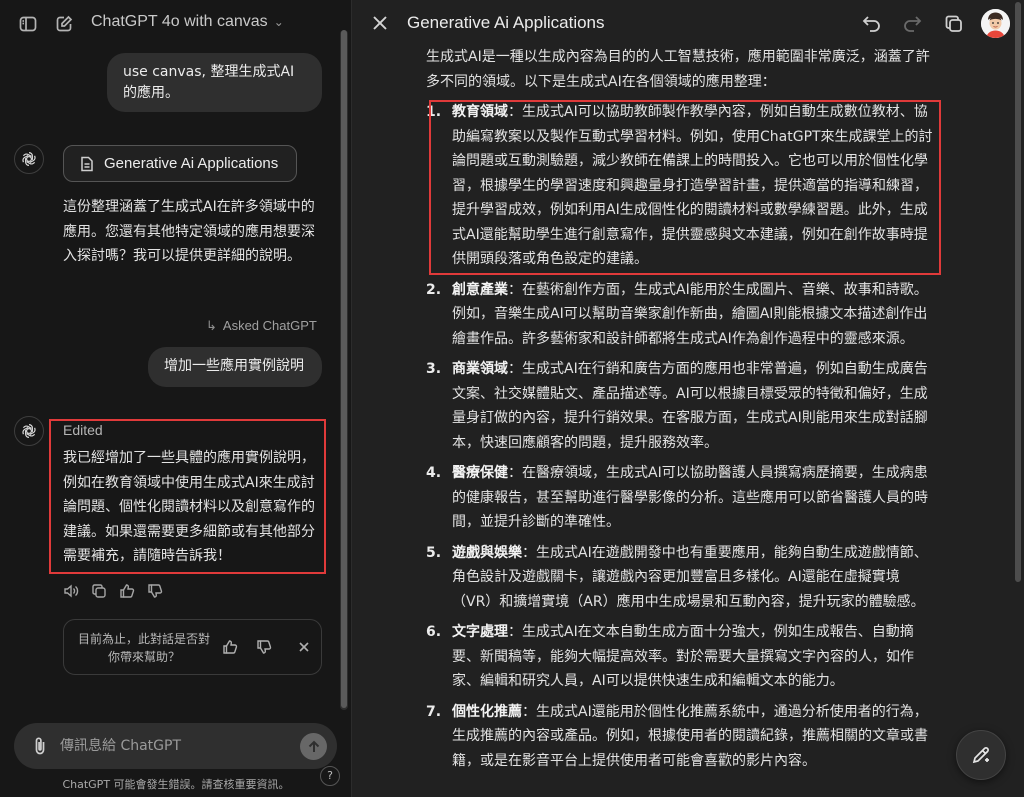 The image size is (1024, 797). What do you see at coordinates (144, 648) in the screenshot?
I see `feedback-question: 目前為止，此對話是否對你帶來幫助？` at bounding box center [144, 648].